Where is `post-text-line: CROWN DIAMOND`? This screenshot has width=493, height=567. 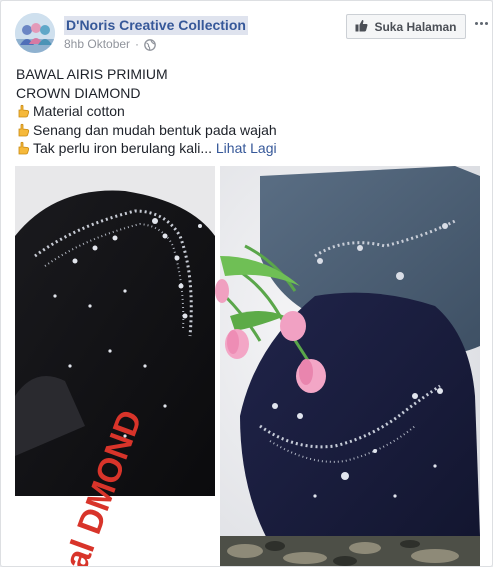 post-text-line: CROWN DIAMOND is located at coordinates (78, 92).